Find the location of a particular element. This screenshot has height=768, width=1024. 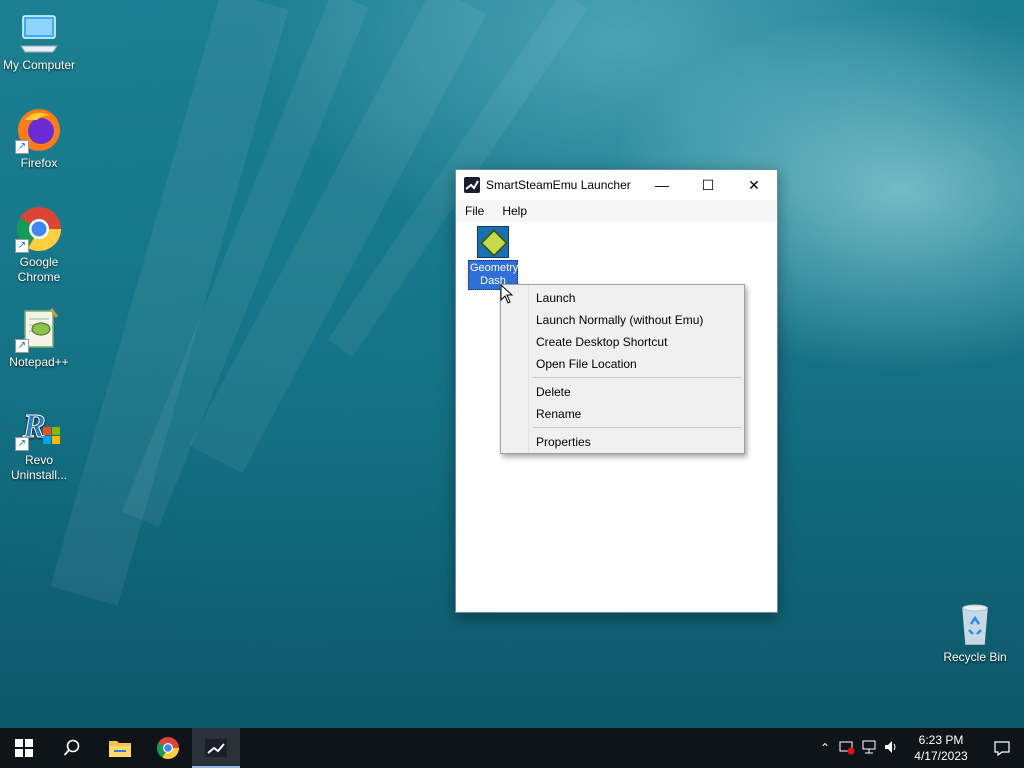

recycle-bin-icon is located at coordinates (975, 624).